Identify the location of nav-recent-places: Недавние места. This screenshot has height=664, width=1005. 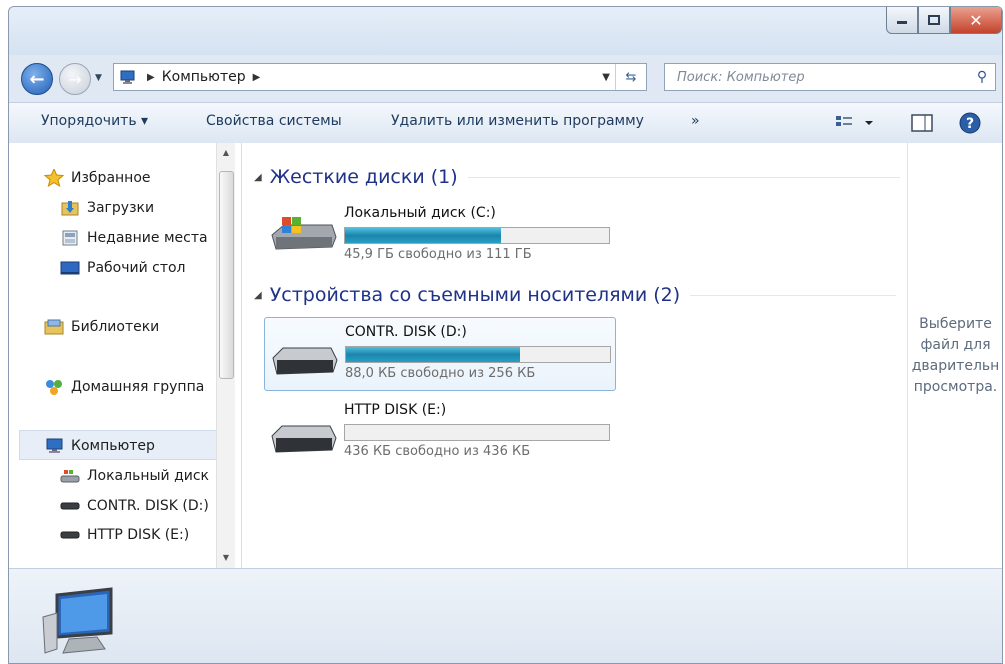
(133, 238).